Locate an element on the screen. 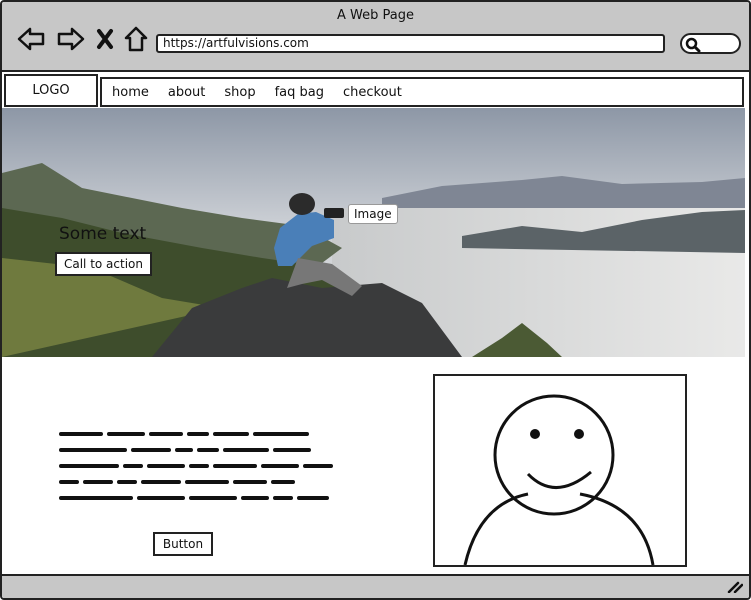 This screenshot has width=751, height=600. site-nav: home about shop faq bag checkout is located at coordinates (422, 92).